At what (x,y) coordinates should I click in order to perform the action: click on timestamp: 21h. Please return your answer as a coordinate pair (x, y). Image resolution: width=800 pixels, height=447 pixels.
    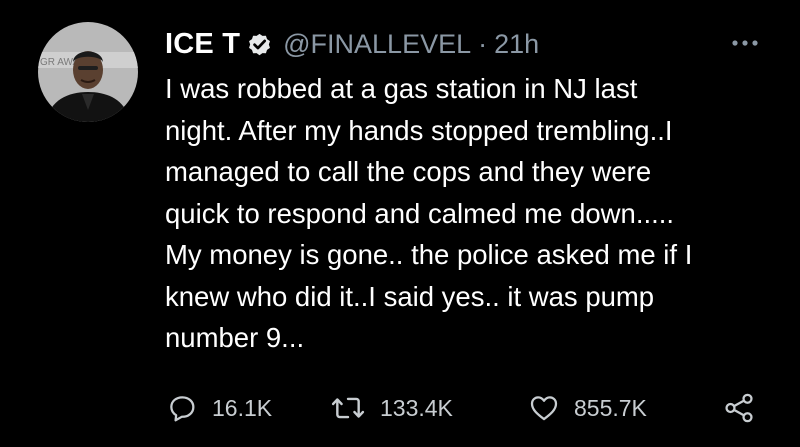
    Looking at the image, I should click on (516, 44).